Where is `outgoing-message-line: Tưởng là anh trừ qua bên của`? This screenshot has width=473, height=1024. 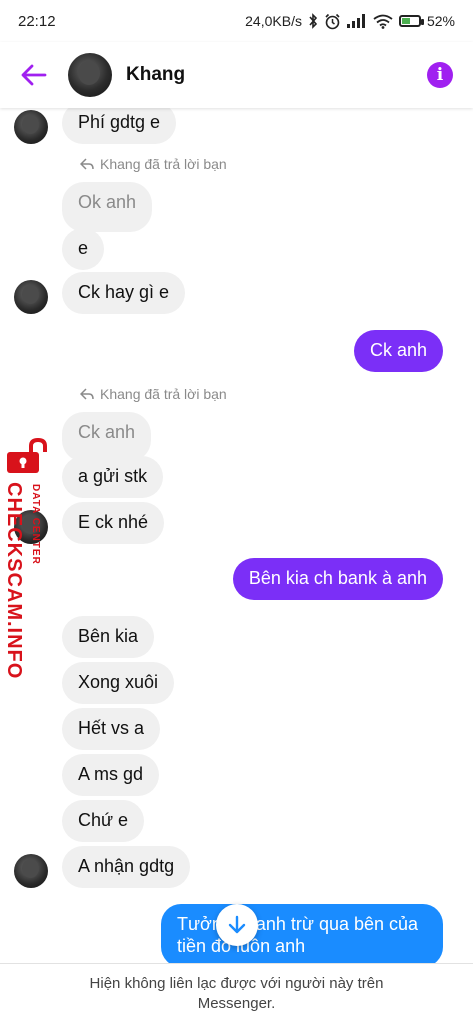
outgoing-message-line: Tưởng là anh trừ qua bên của is located at coordinates (298, 924).